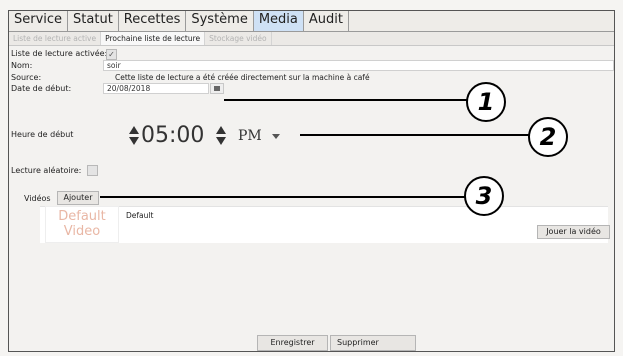 This screenshot has height=356, width=623. Describe the element at coordinates (484, 196) in the screenshot. I see `callout-3: 3` at that location.